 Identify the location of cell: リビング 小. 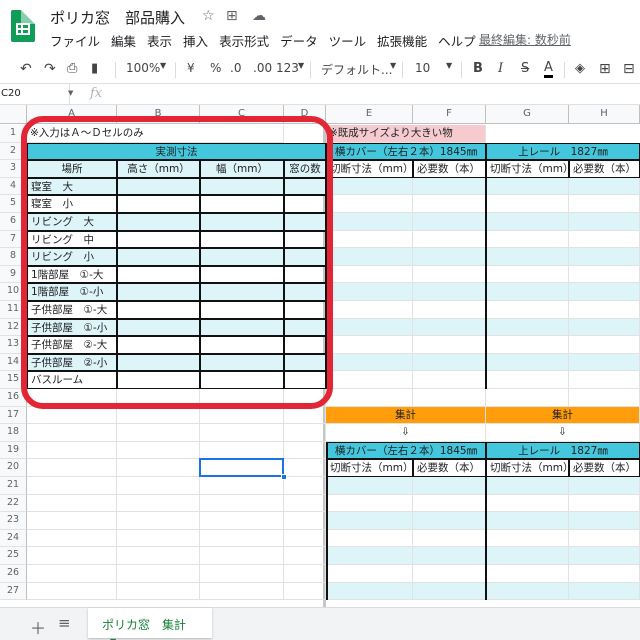
(72, 257).